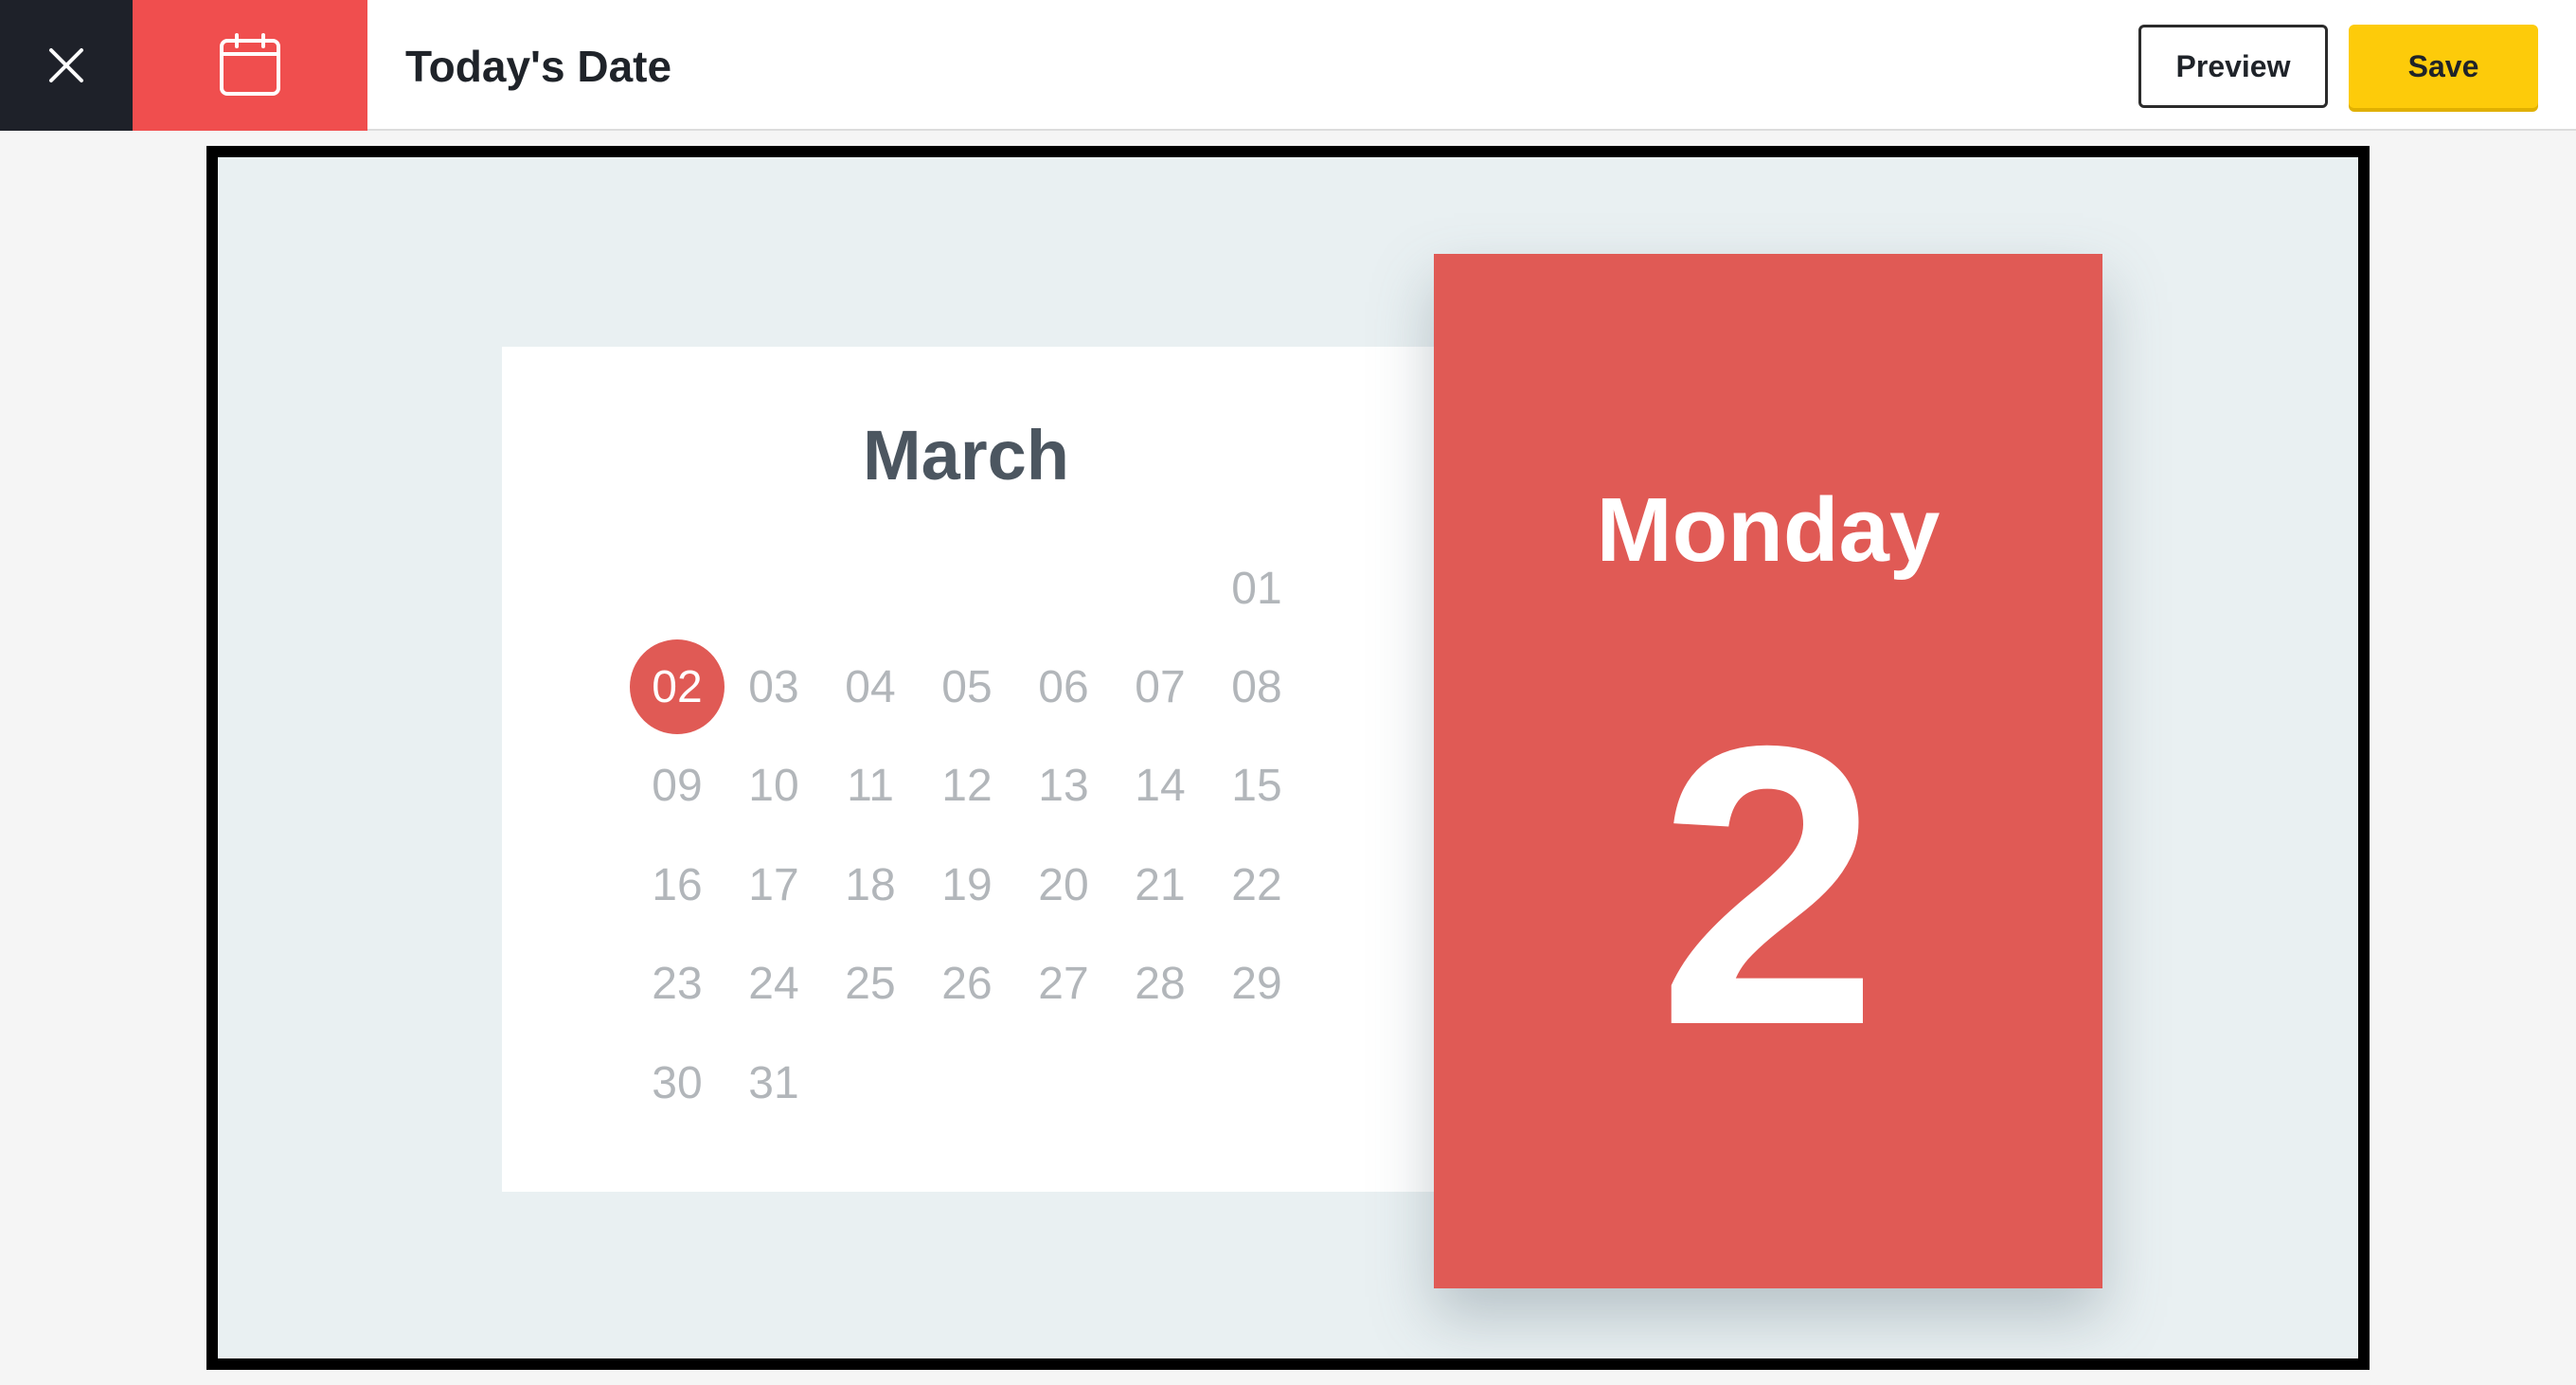 Image resolution: width=2576 pixels, height=1385 pixels. What do you see at coordinates (1063, 786) in the screenshot?
I see `calendar-day: 13` at bounding box center [1063, 786].